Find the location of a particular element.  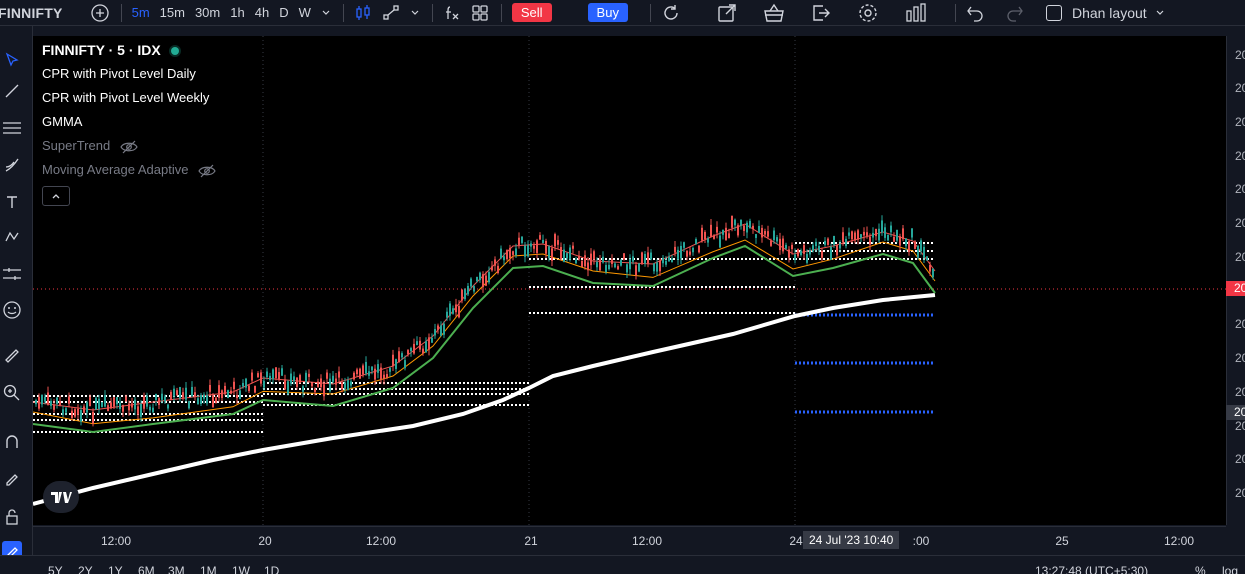

buy-button: Buy is located at coordinates (607, 12).